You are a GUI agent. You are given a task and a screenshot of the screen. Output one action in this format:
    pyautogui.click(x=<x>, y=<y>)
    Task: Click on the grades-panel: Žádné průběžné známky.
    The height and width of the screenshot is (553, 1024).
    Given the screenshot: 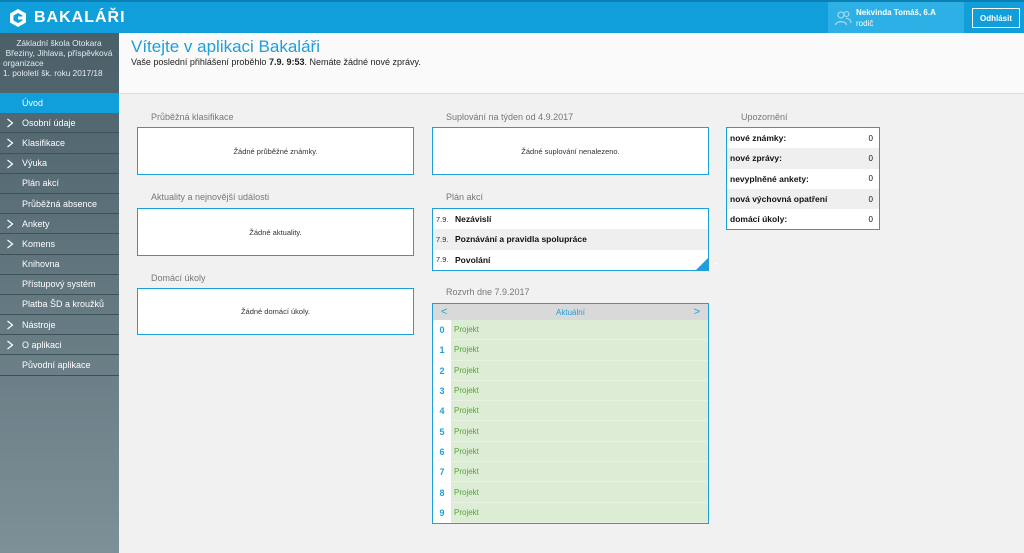 What is the action you would take?
    pyautogui.click(x=275, y=151)
    